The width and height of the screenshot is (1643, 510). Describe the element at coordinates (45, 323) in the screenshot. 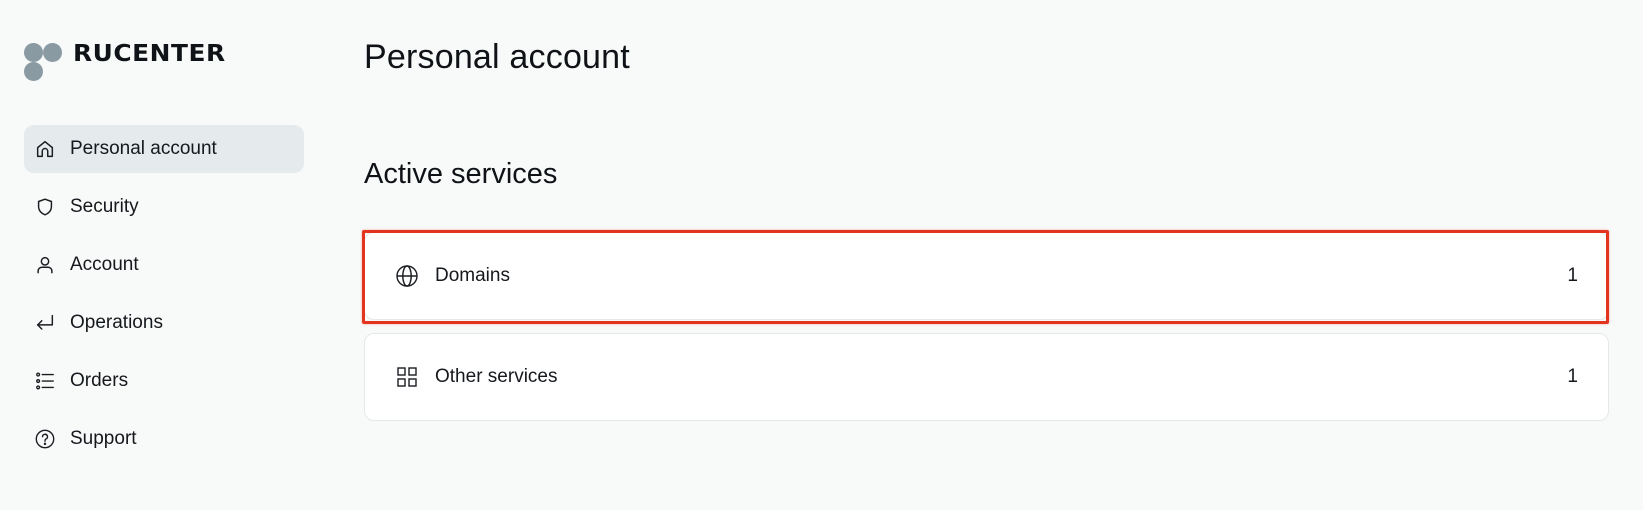

I see `enter-arrow-icon` at that location.